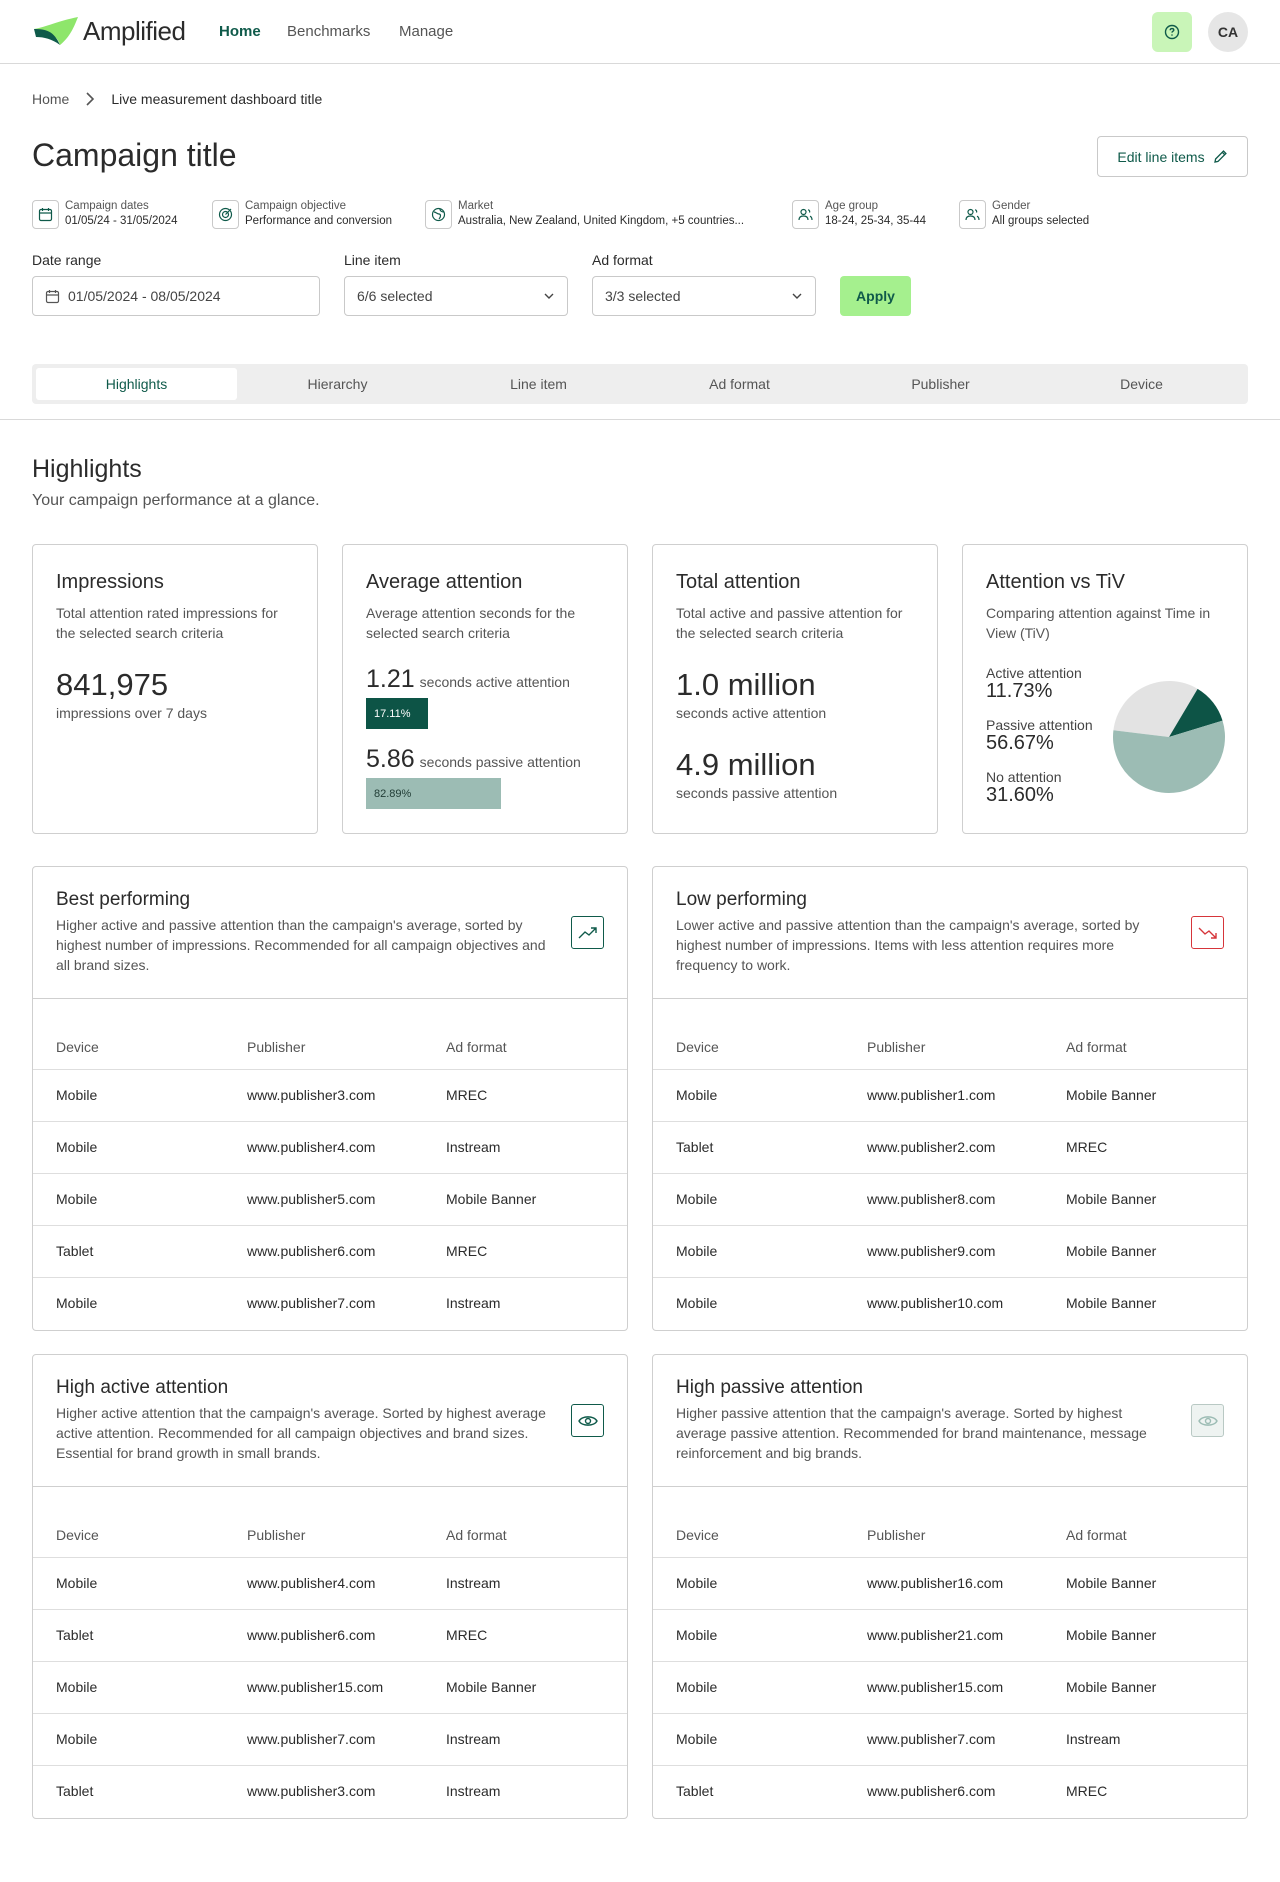  What do you see at coordinates (395, 296) in the screenshot?
I see `line-item-value: 6/6 selected` at bounding box center [395, 296].